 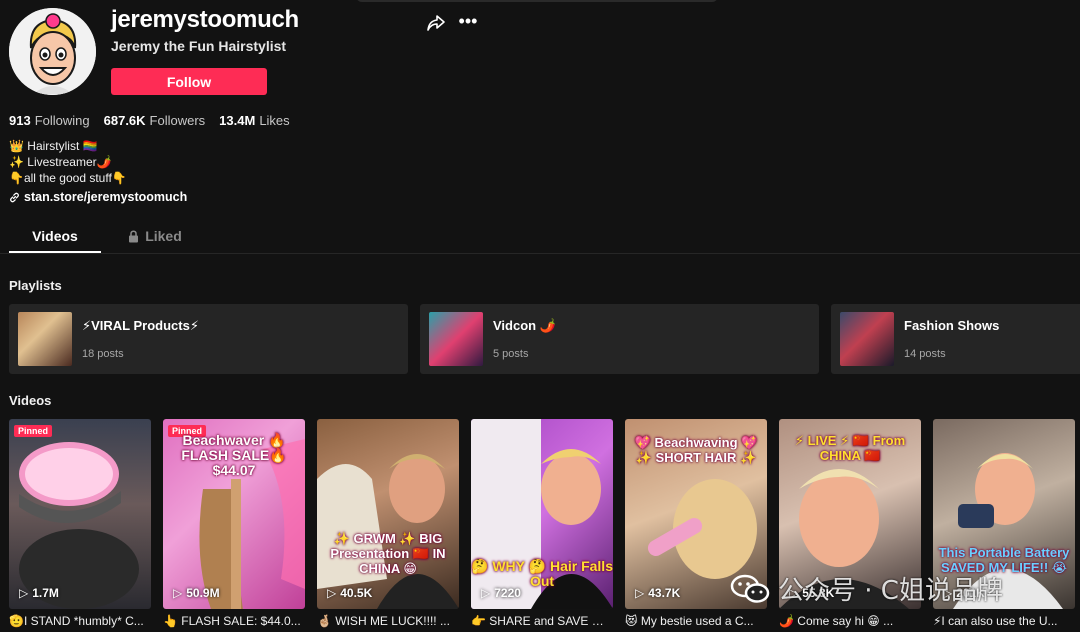 What do you see at coordinates (850, 448) in the screenshot?
I see `video-overlay-text: ⚡ LIVE ⚡ 🇨🇳 From CHINA 🇨🇳` at bounding box center [850, 448].